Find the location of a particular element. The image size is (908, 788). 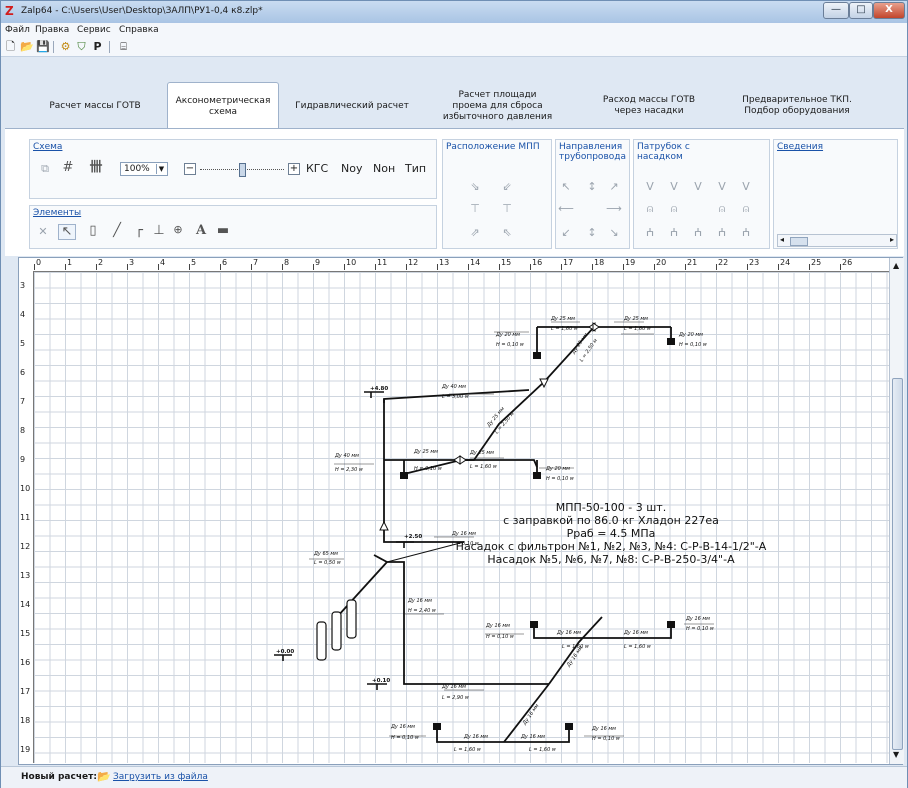

grid-icon: # is located at coordinates (68, 168).